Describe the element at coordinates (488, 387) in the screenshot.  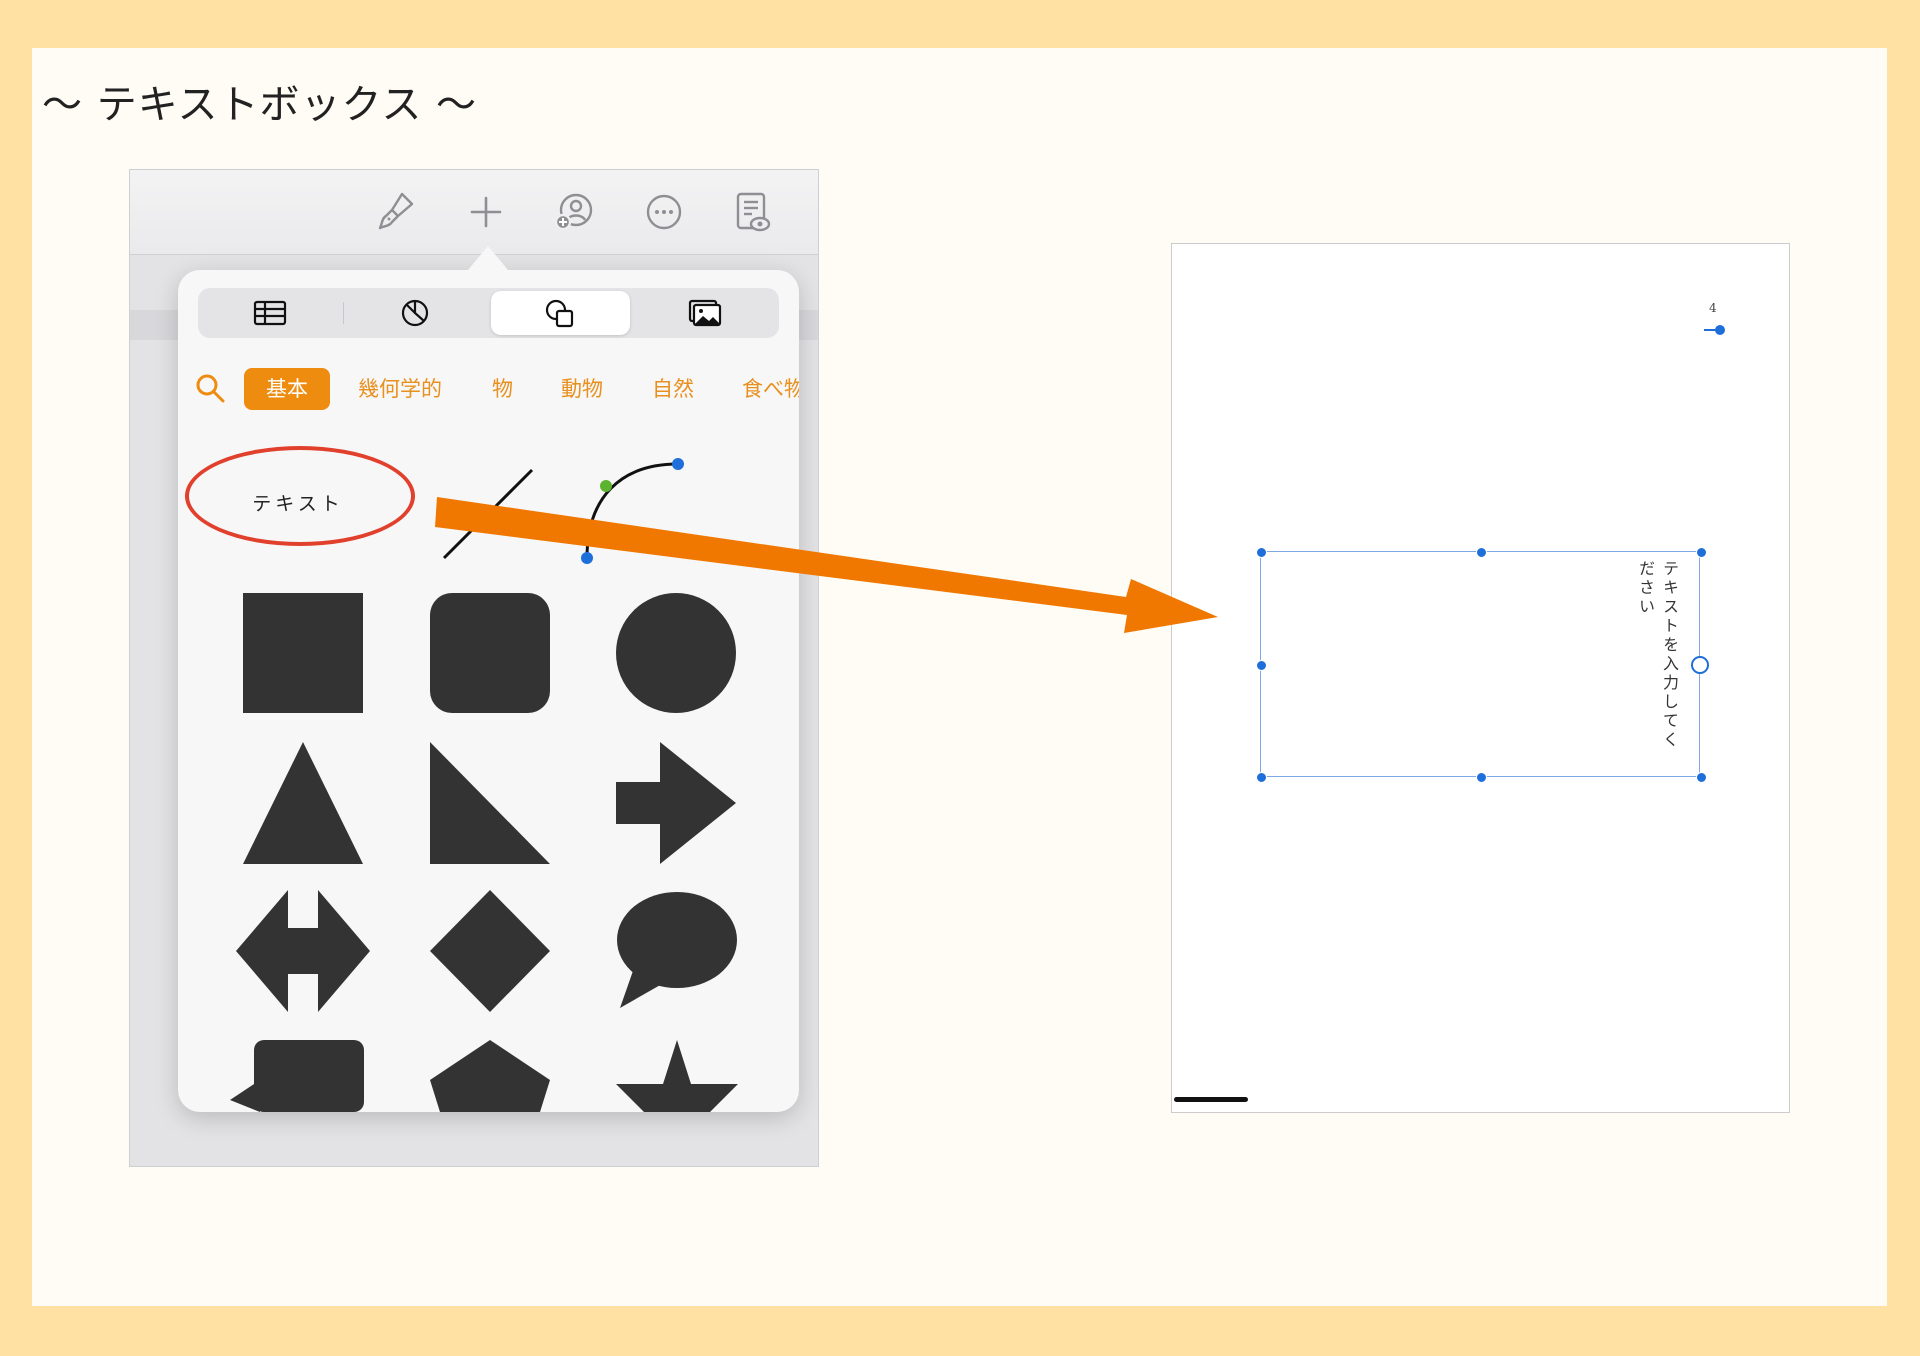
I see `shape-category-bar: 基本 幾何学的 物 動物 自然 食べ物` at that location.